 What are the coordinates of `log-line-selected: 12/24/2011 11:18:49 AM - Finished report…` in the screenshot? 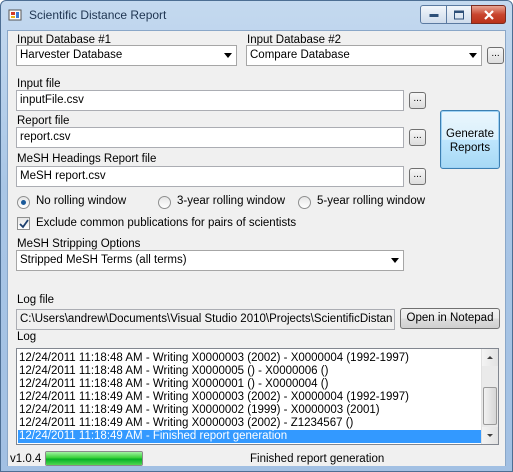 It's located at (253, 436).